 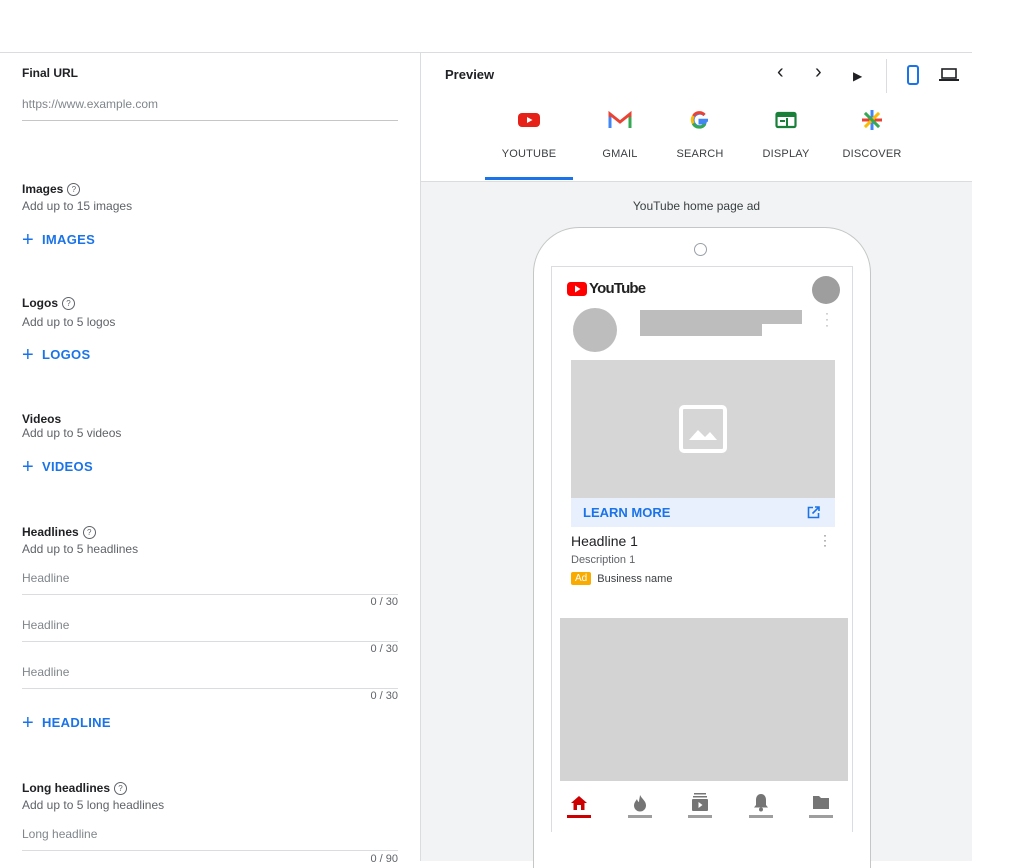 What do you see at coordinates (606, 288) in the screenshot?
I see `youtube-logo: YouTube` at bounding box center [606, 288].